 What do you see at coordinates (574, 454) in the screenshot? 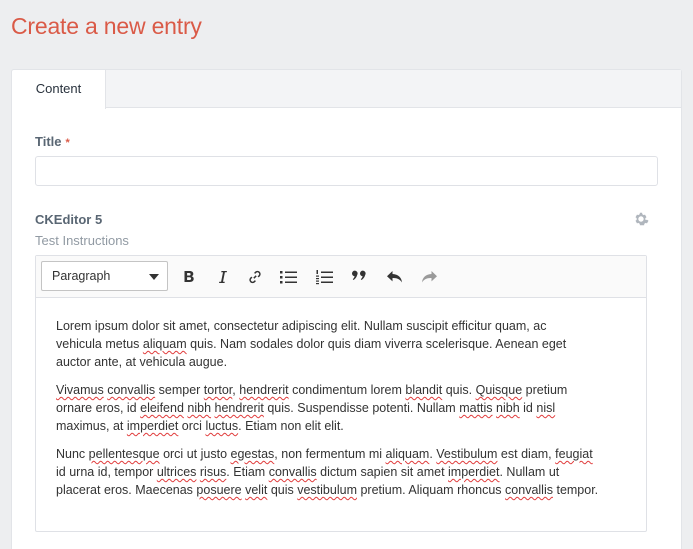
I see `misspelled-word: feugiat` at bounding box center [574, 454].